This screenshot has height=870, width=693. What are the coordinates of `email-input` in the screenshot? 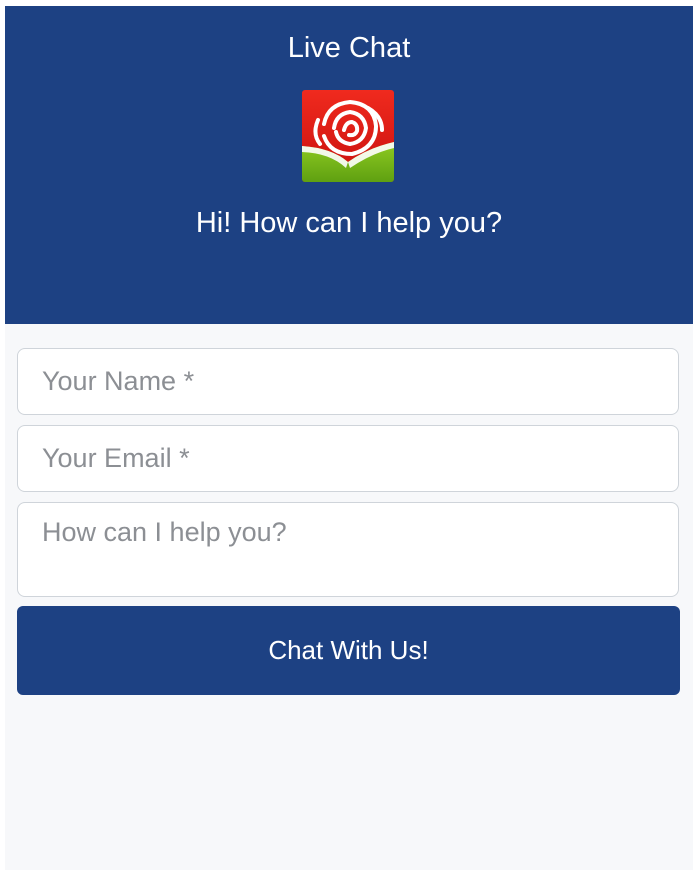 It's located at (348, 458).